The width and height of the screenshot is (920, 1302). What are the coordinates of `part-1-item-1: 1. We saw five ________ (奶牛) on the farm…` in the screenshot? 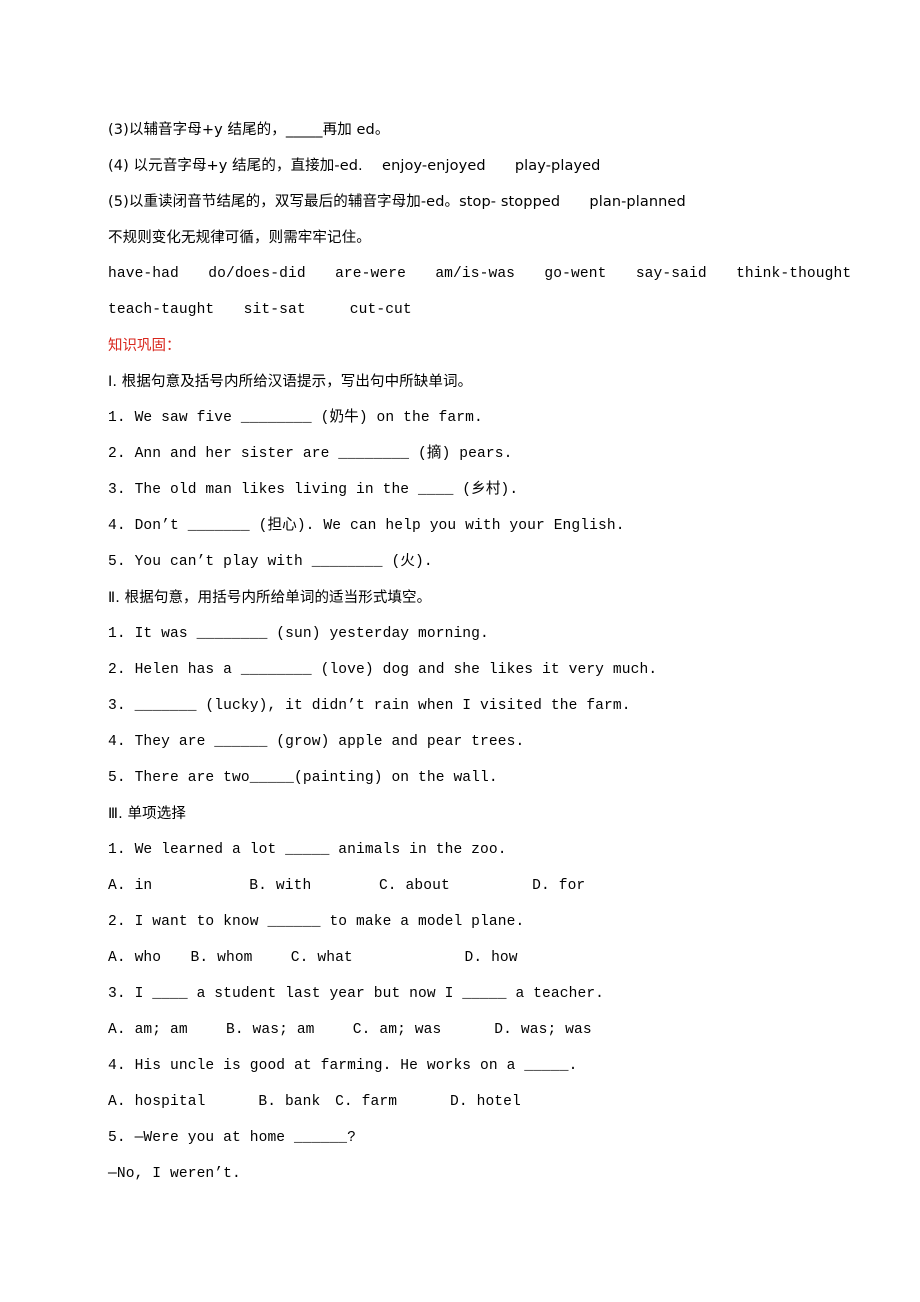 It's located at (295, 418).